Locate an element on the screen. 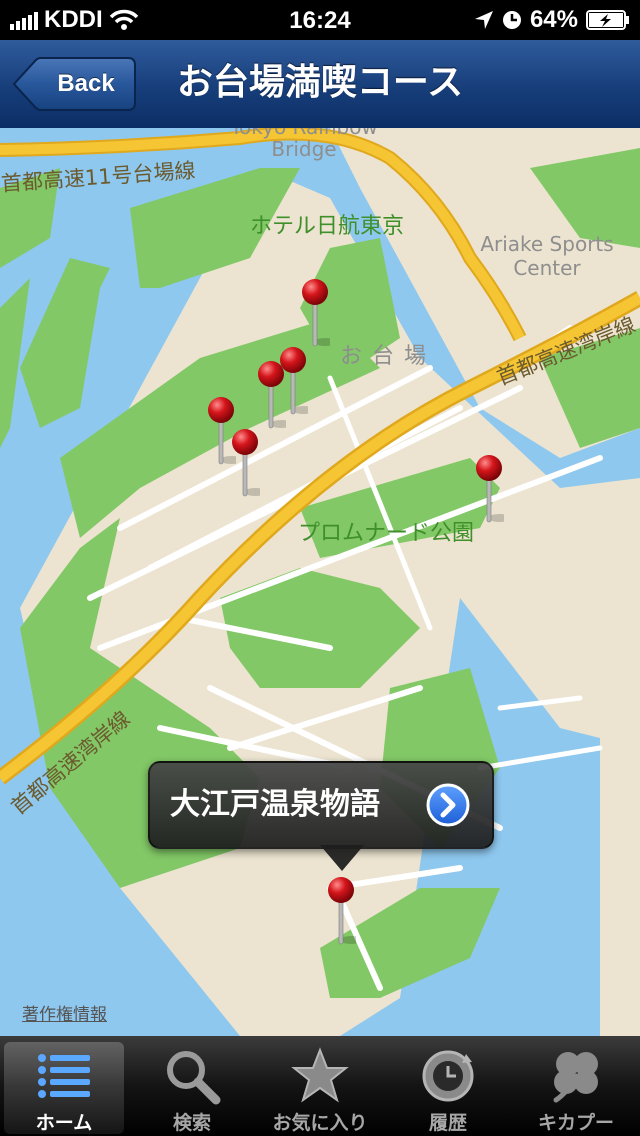 This screenshot has height=1136, width=640. back-button: Back is located at coordinates (74, 84).